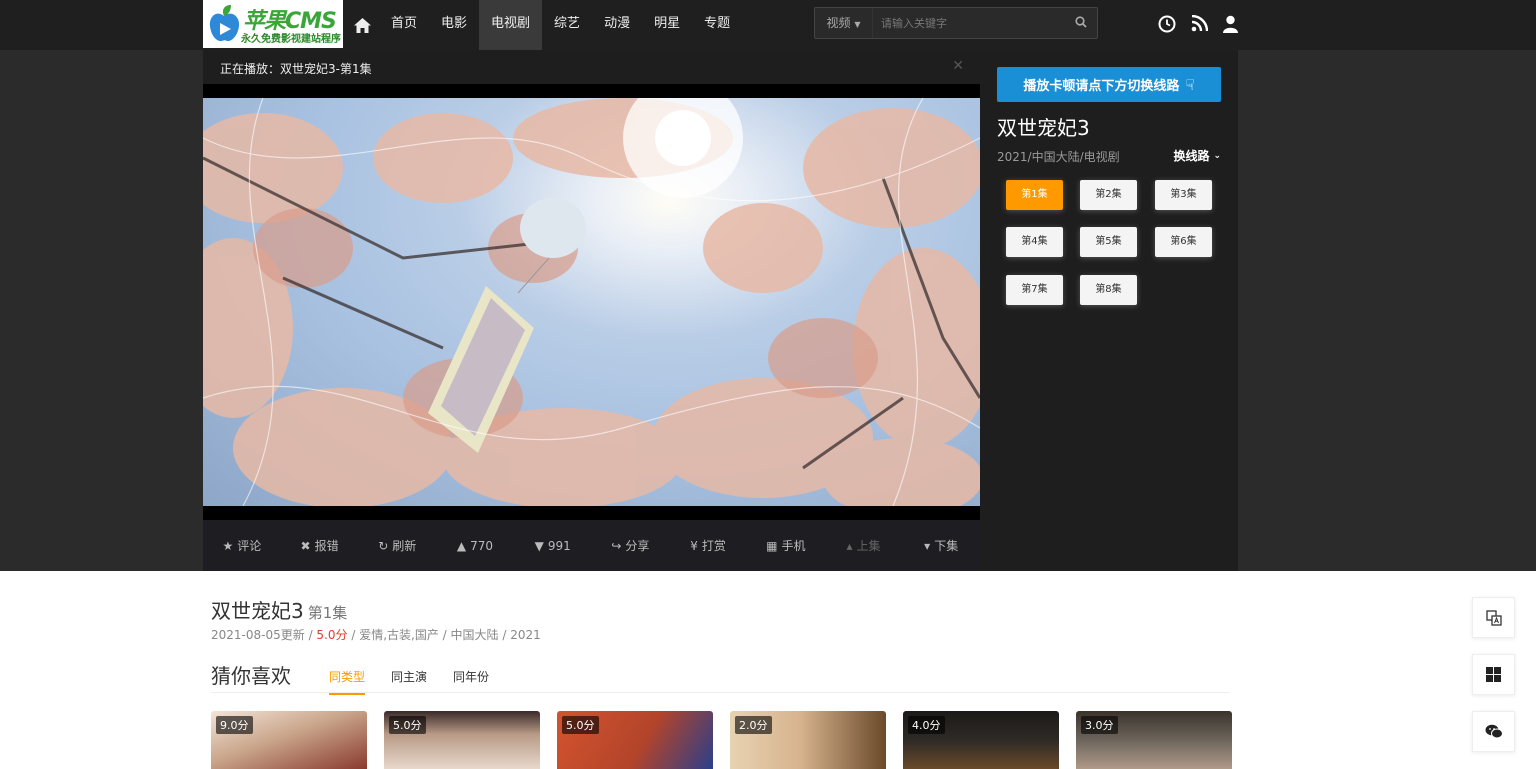 The image size is (1536, 769). I want to click on mobile-label: 手机, so click(793, 546).